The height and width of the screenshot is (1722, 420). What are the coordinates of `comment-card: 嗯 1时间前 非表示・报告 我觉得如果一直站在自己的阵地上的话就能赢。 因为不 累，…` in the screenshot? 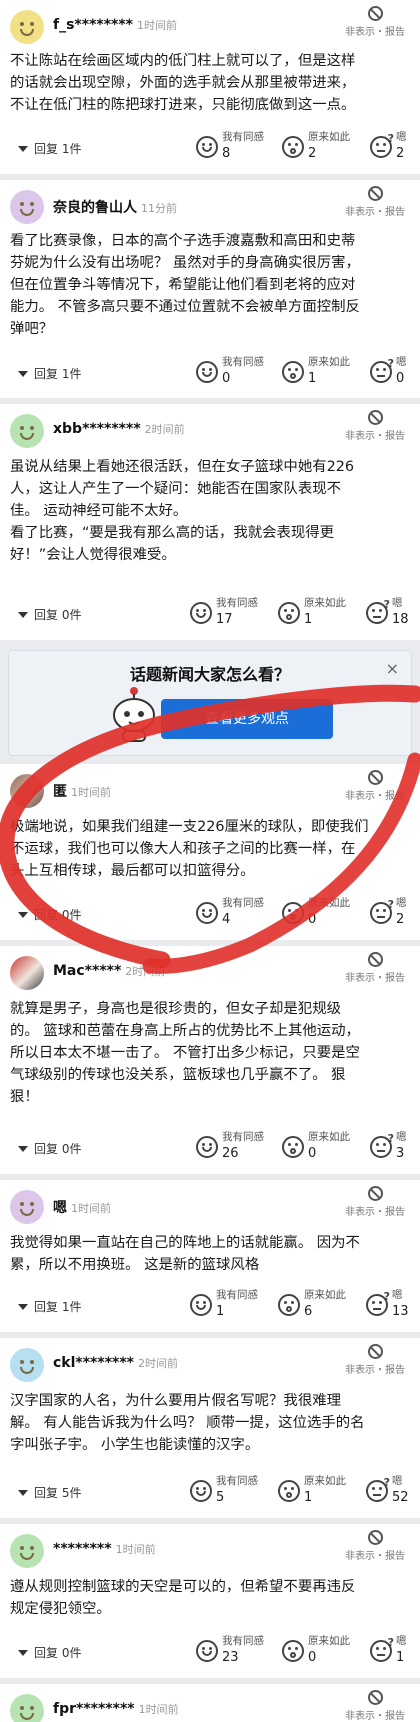 It's located at (210, 1256).